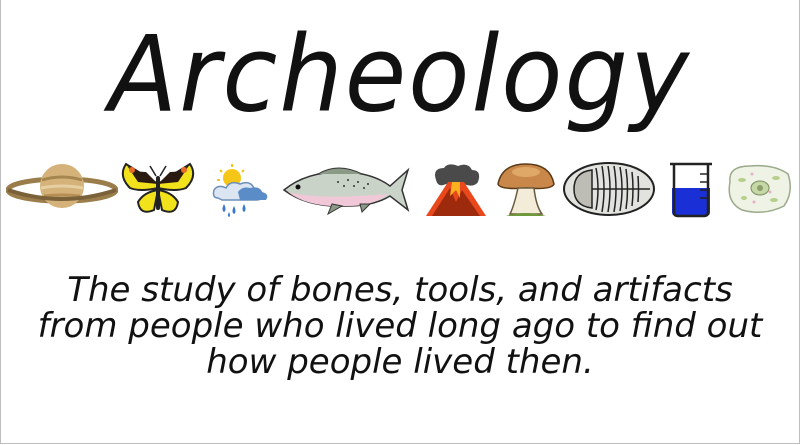 The image size is (800, 445). What do you see at coordinates (346, 191) in the screenshot?
I see `fish-icon` at bounding box center [346, 191].